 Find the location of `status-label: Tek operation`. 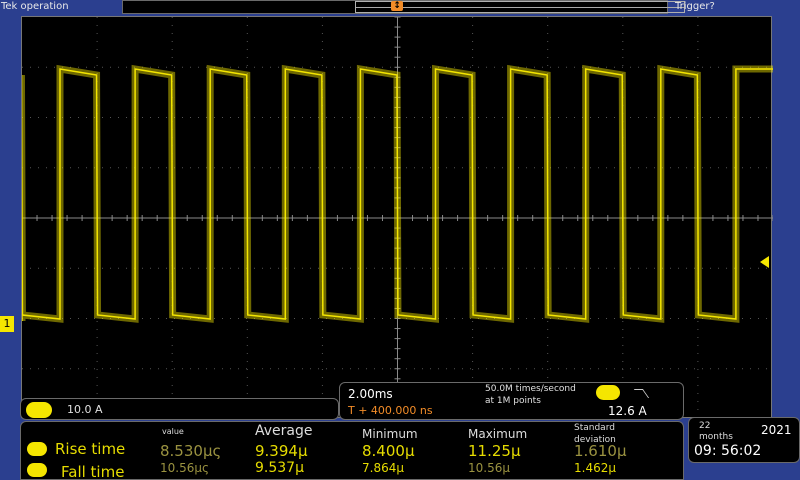

status-label: Tek operation is located at coordinates (35, 6).